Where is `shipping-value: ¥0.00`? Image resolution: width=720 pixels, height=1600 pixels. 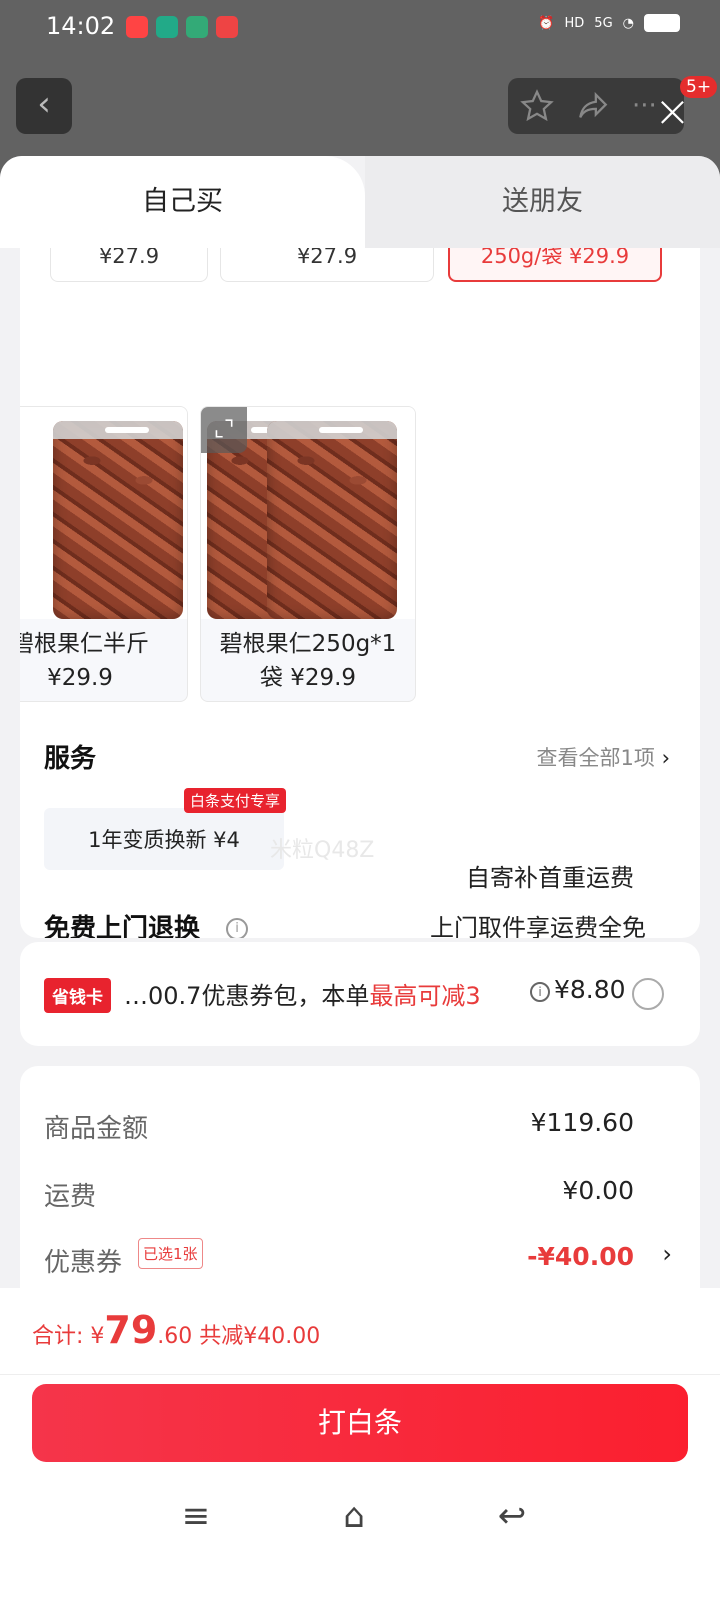
shipping-value: ¥0.00 is located at coordinates (598, 1190).